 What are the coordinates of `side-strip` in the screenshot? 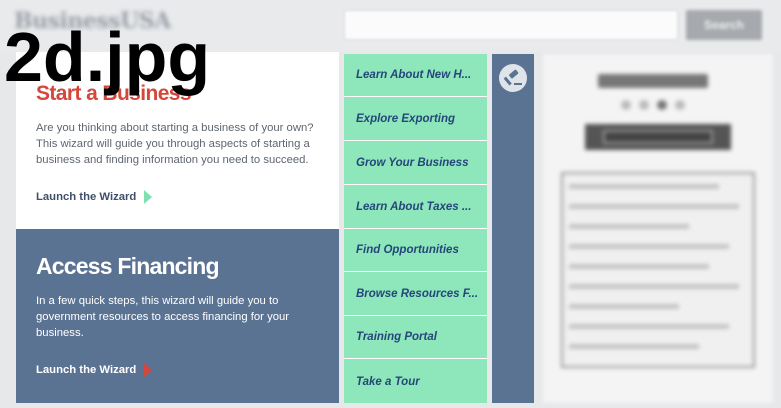 It's located at (513, 228).